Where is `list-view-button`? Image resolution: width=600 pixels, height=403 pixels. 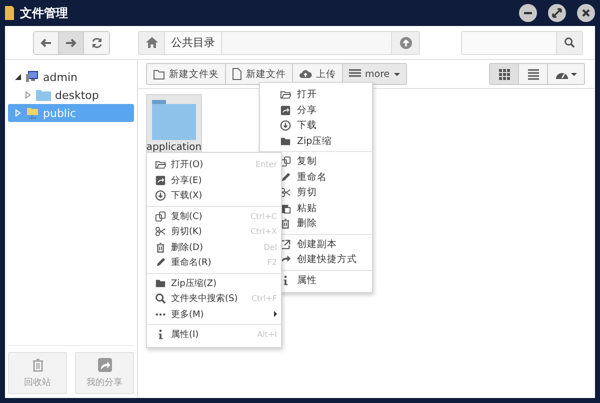 list-view-button is located at coordinates (533, 74).